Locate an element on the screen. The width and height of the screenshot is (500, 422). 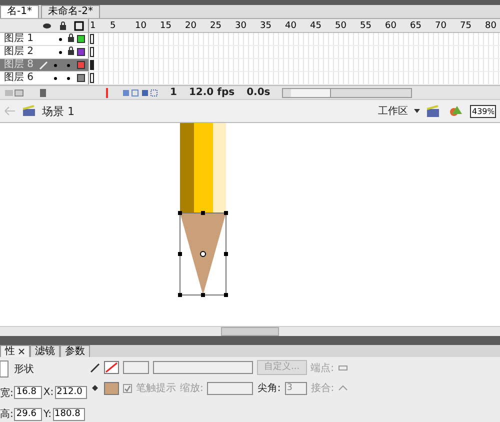
frame-number: 65 is located at coordinates (415, 25).